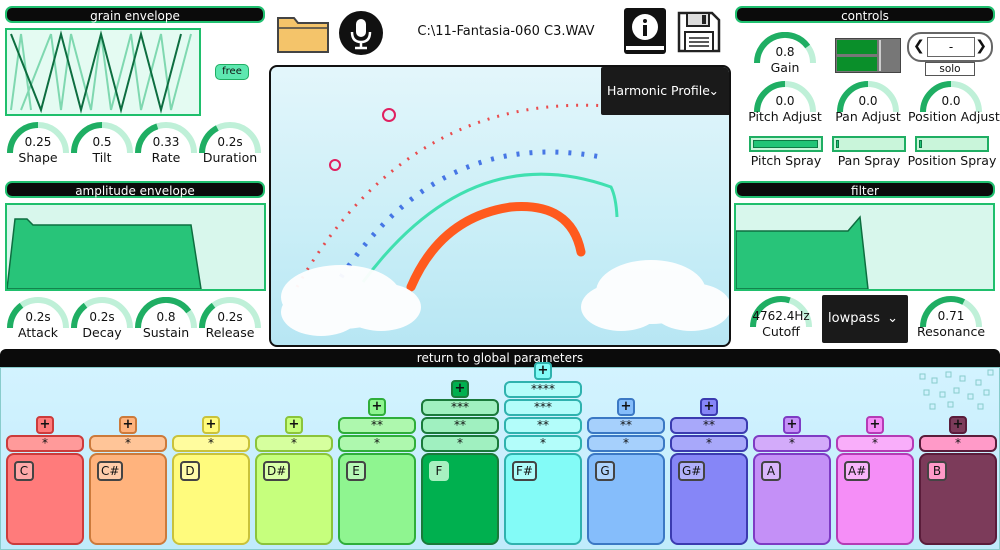 The width and height of the screenshot is (1000, 550). Describe the element at coordinates (38, 317) in the screenshot. I see `attack-value: 0.2s` at that location.